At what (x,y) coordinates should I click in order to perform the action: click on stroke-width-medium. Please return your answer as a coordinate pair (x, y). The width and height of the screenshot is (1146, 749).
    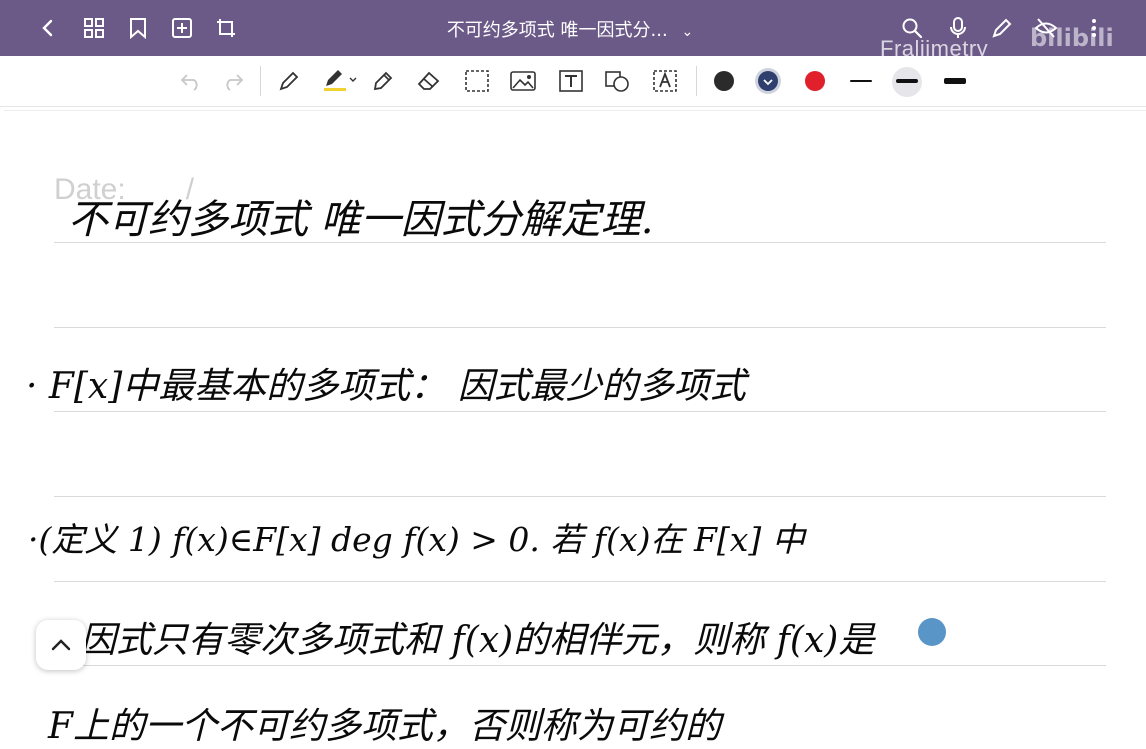
    Looking at the image, I should click on (907, 81).